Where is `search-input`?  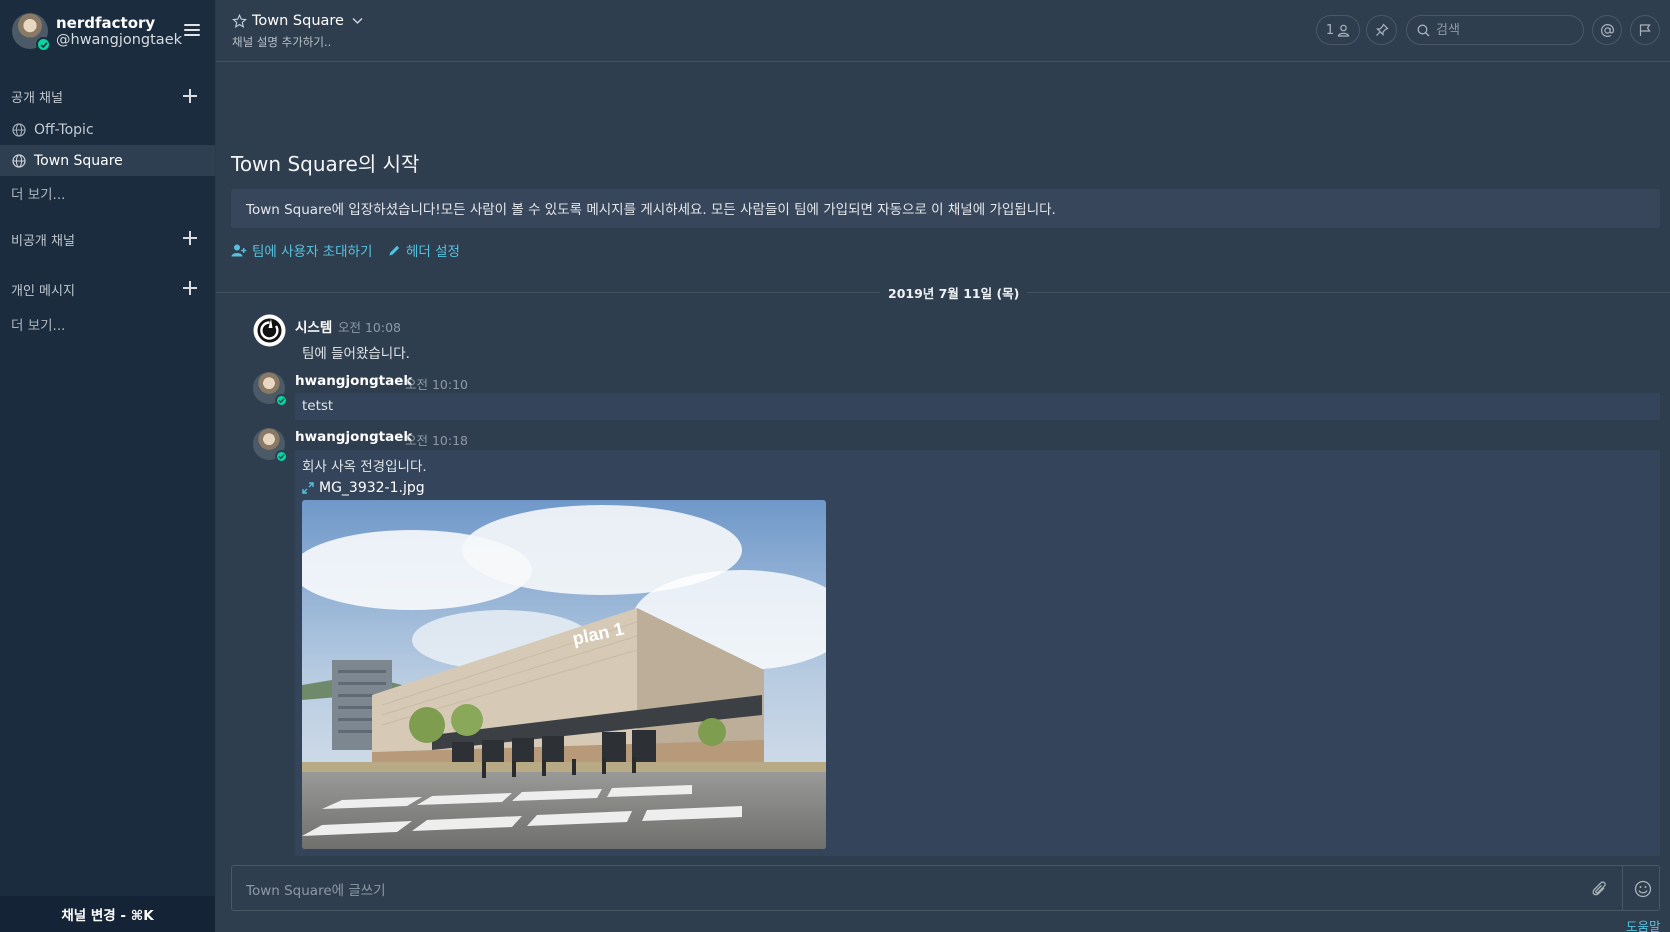
search-input is located at coordinates (1506, 30).